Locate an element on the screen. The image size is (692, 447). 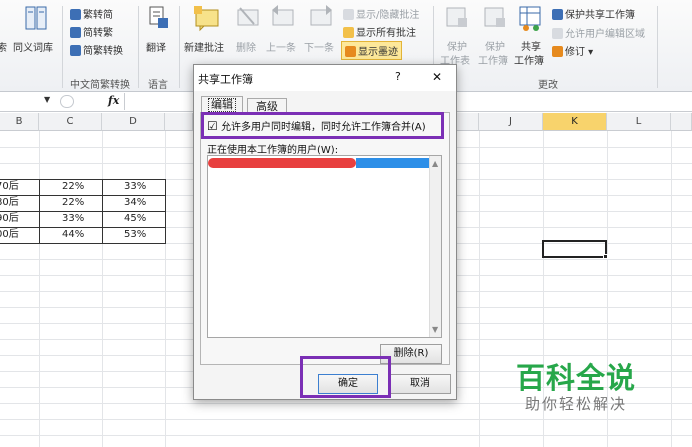
delete-comment-button: 删除 is located at coordinates (248, 29).